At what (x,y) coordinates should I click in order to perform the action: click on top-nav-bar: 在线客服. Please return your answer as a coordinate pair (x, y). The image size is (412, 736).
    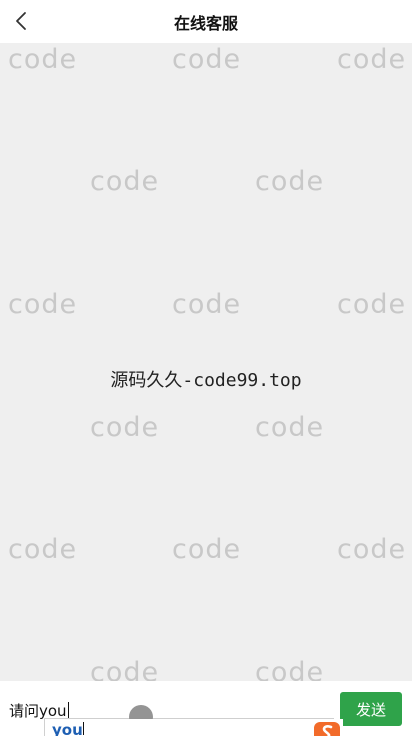
    Looking at the image, I should click on (206, 21).